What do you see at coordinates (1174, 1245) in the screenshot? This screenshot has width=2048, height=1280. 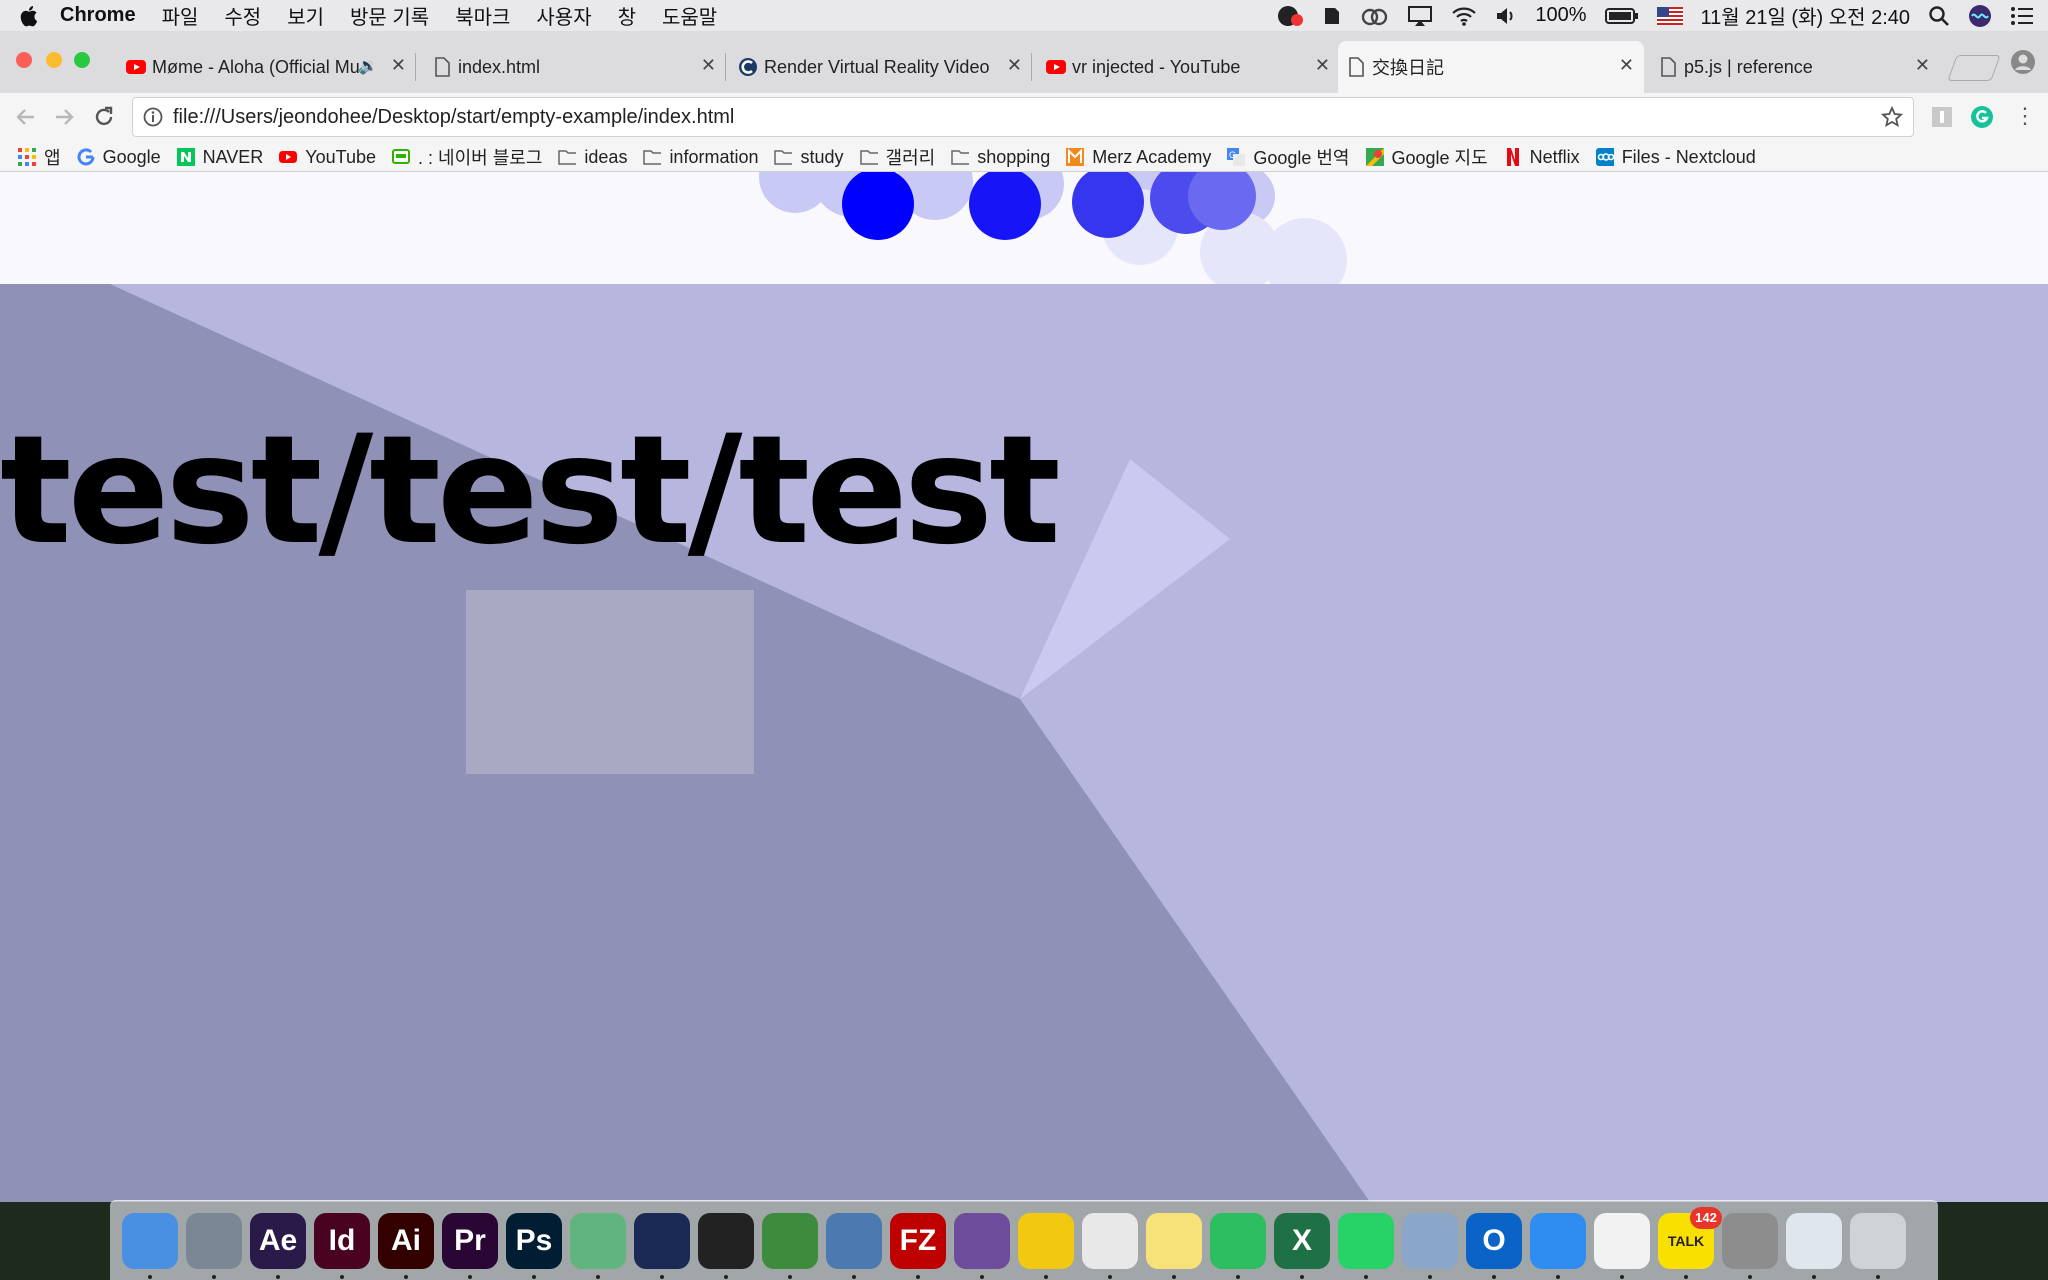 I see `notes-icon` at bounding box center [1174, 1245].